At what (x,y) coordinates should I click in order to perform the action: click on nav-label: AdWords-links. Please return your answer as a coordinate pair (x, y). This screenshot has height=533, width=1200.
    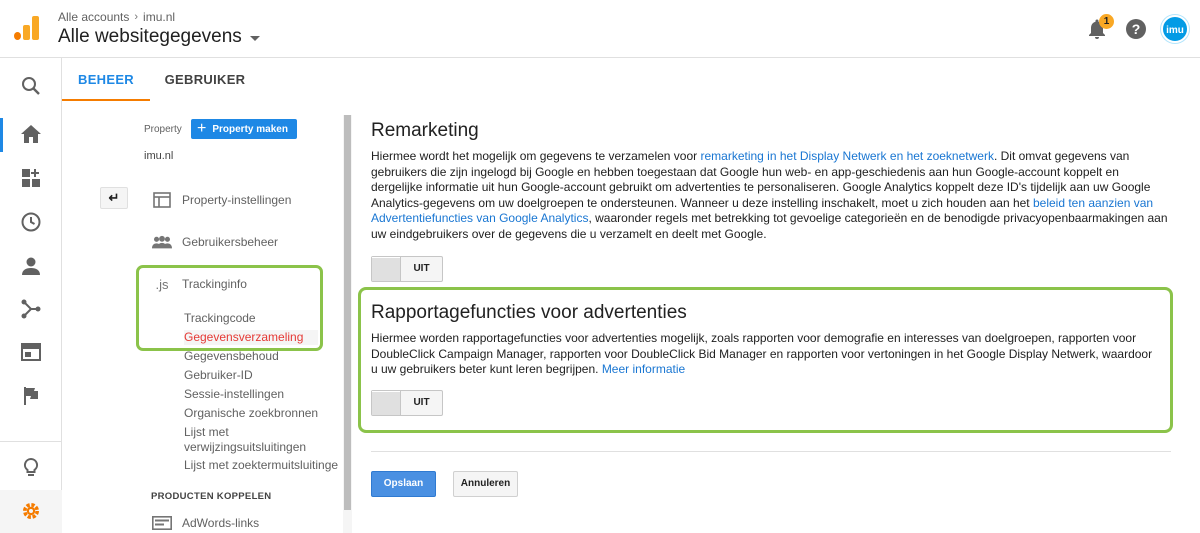
    Looking at the image, I should click on (221, 523).